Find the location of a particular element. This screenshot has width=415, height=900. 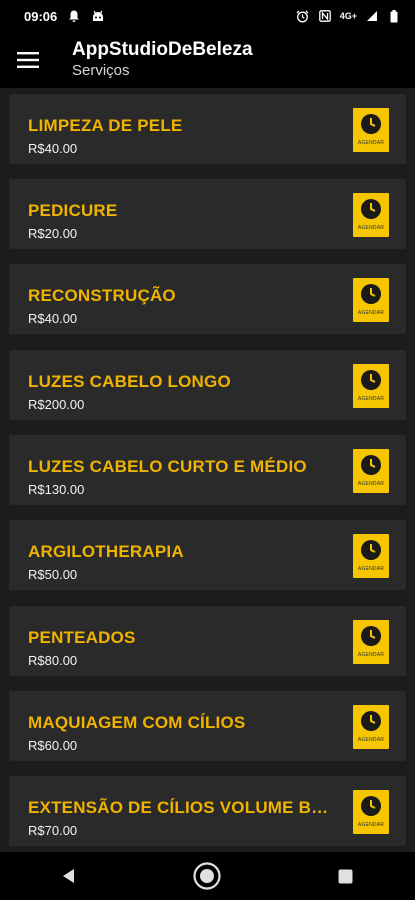

recents-square-icon is located at coordinates (345, 876).